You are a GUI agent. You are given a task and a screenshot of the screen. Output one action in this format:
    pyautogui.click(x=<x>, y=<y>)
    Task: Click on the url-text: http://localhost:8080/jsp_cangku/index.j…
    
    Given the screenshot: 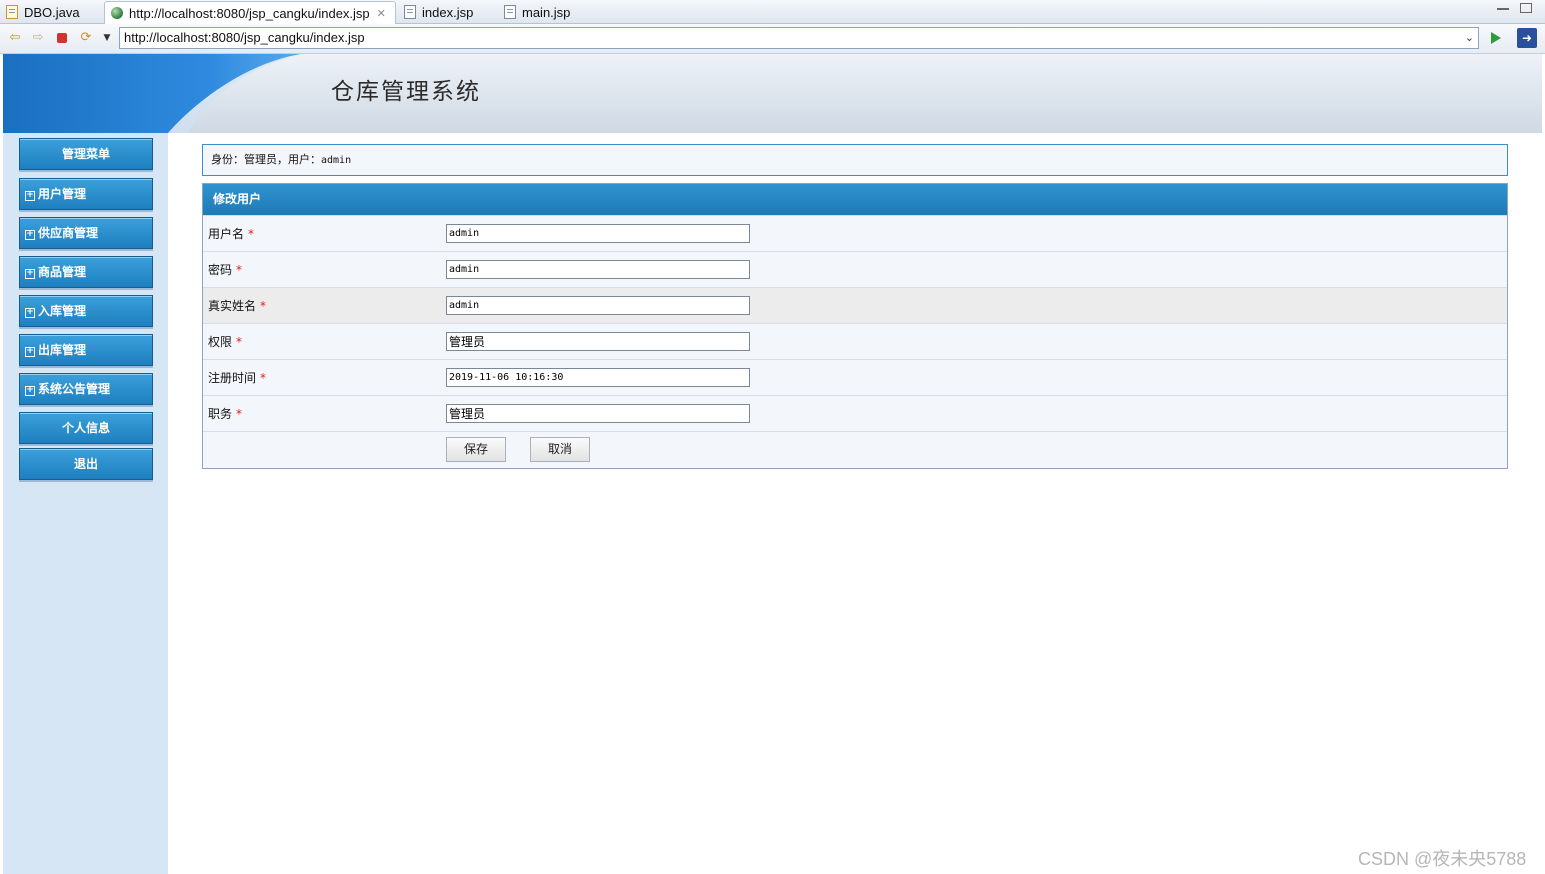 What is the action you would take?
    pyautogui.click(x=244, y=37)
    